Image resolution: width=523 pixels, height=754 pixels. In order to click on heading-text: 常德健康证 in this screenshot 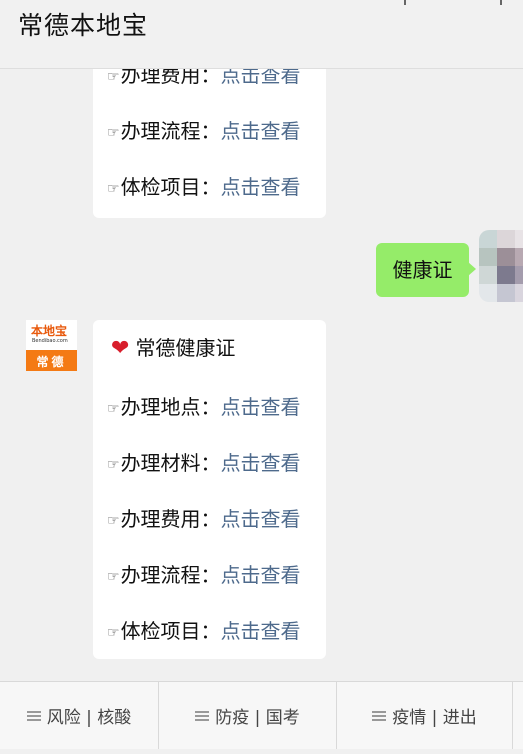, I will do `click(185, 348)`.